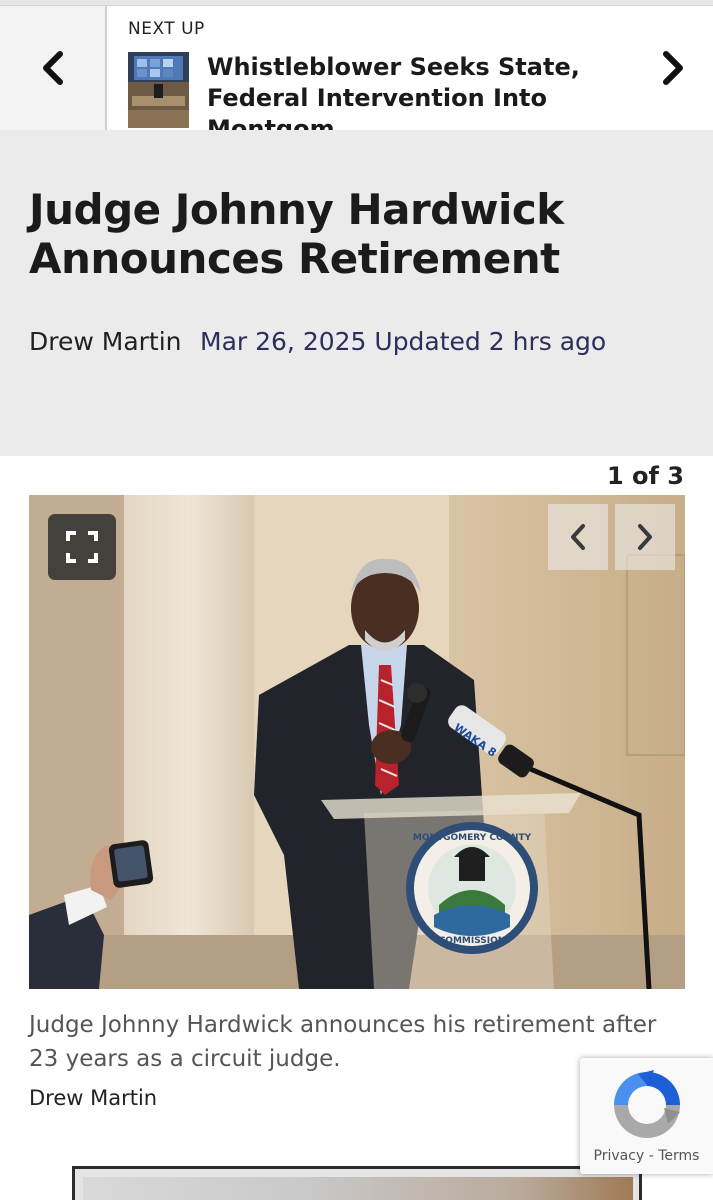 The image size is (713, 1200). I want to click on author-link: Drew Martin, so click(105, 341).